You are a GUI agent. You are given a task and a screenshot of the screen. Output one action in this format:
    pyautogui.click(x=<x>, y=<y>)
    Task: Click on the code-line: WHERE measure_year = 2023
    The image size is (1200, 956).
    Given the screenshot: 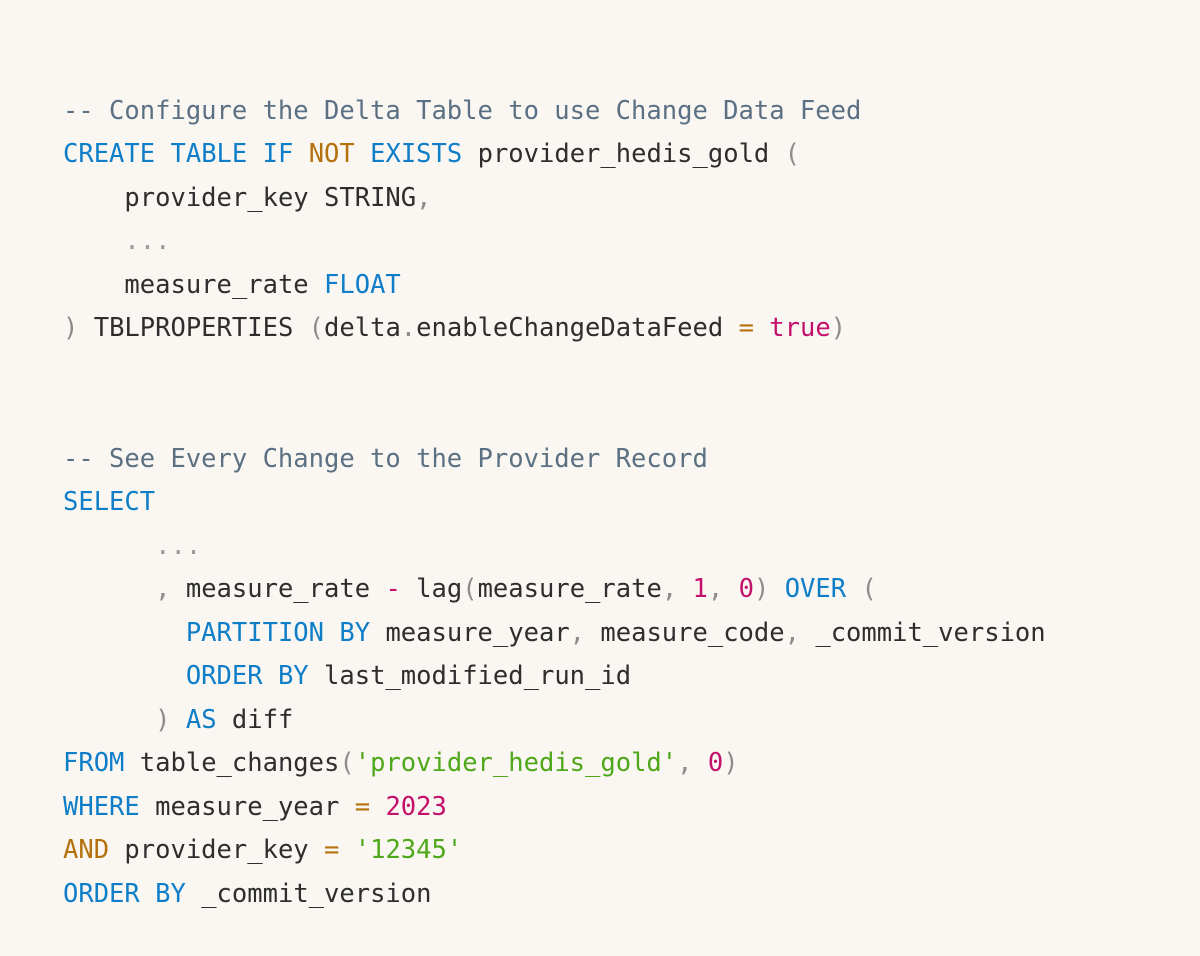 What is the action you would take?
    pyautogui.click(x=613, y=808)
    